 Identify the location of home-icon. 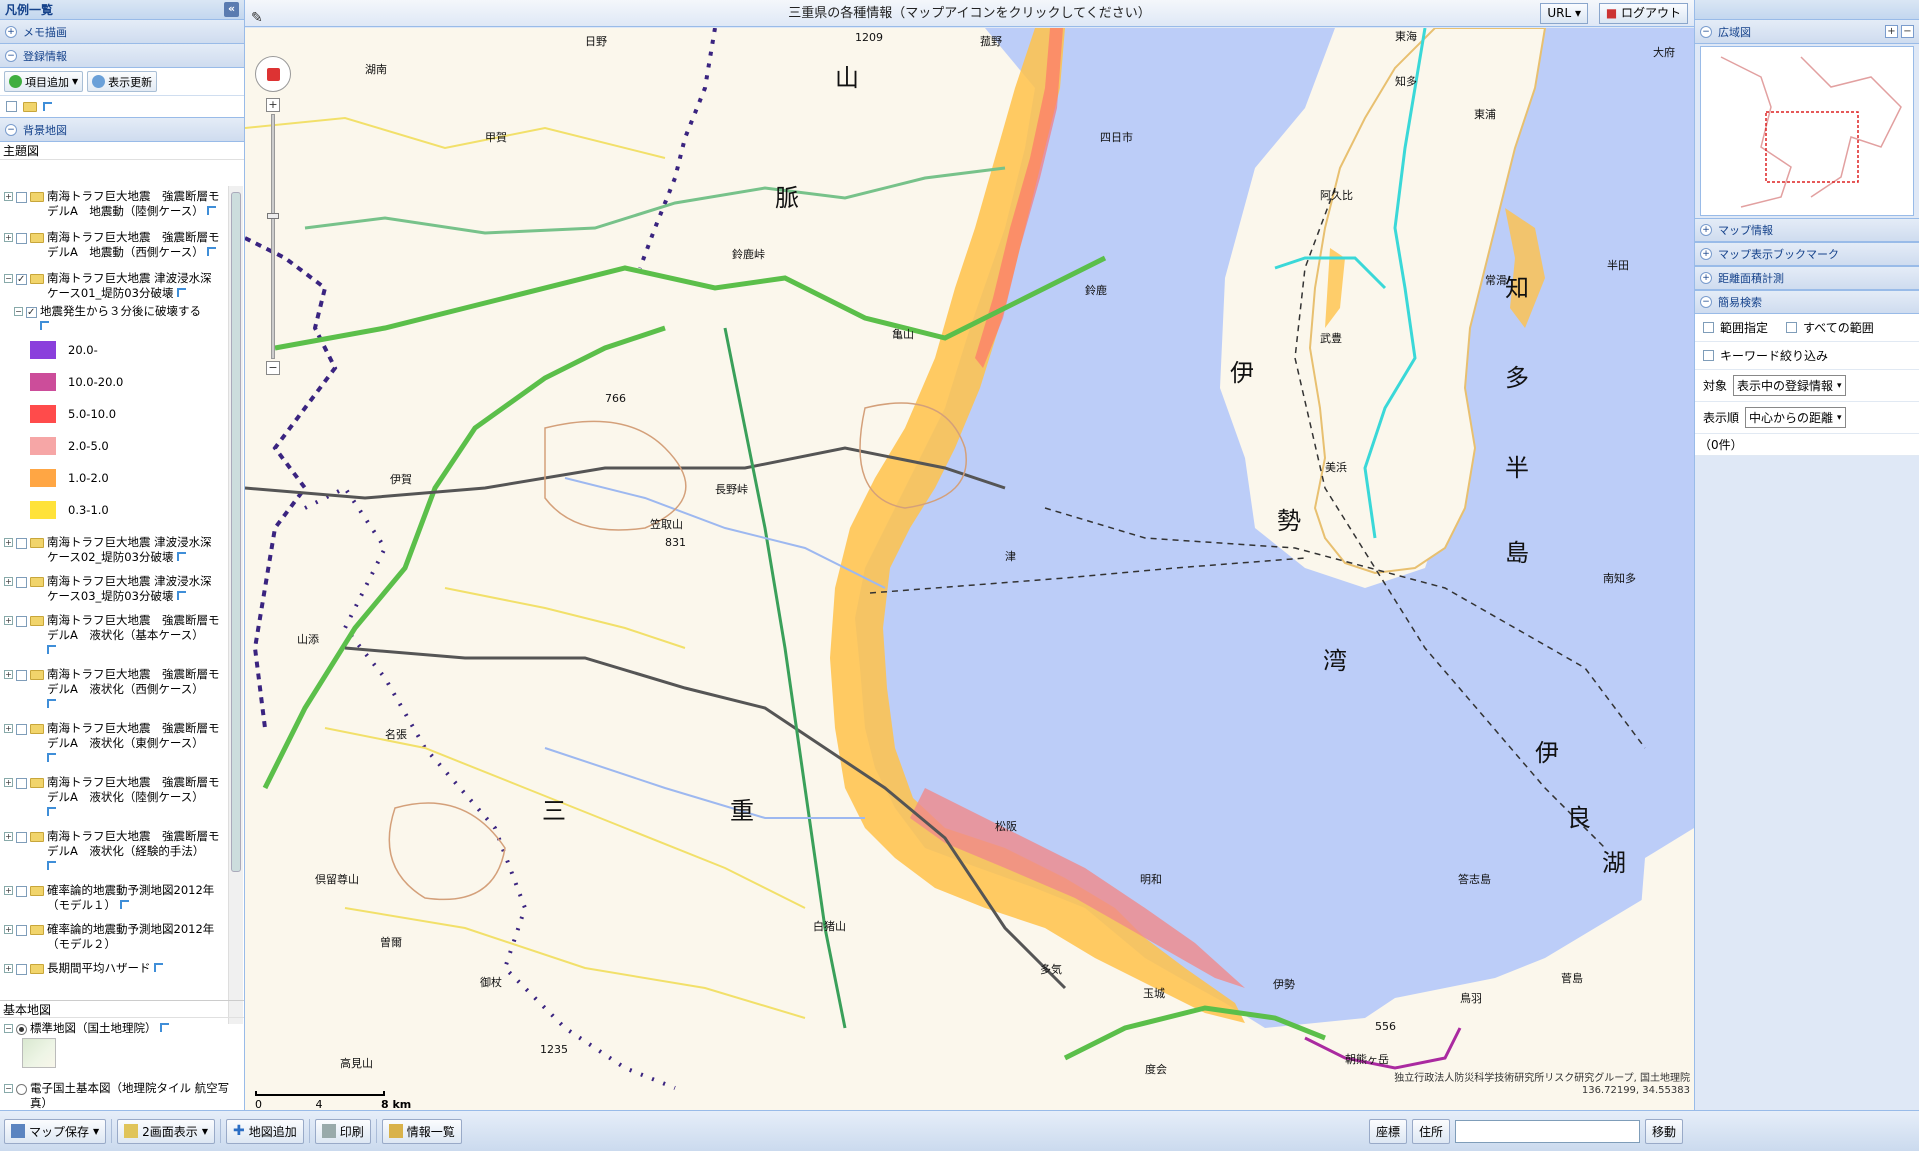
(273, 74).